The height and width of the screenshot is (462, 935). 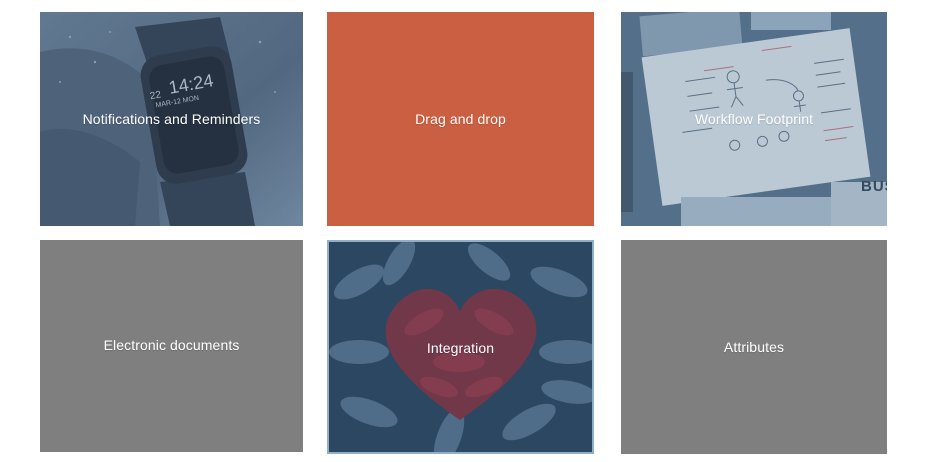 I want to click on tile-label: Notifications and Reminders, so click(x=171, y=119).